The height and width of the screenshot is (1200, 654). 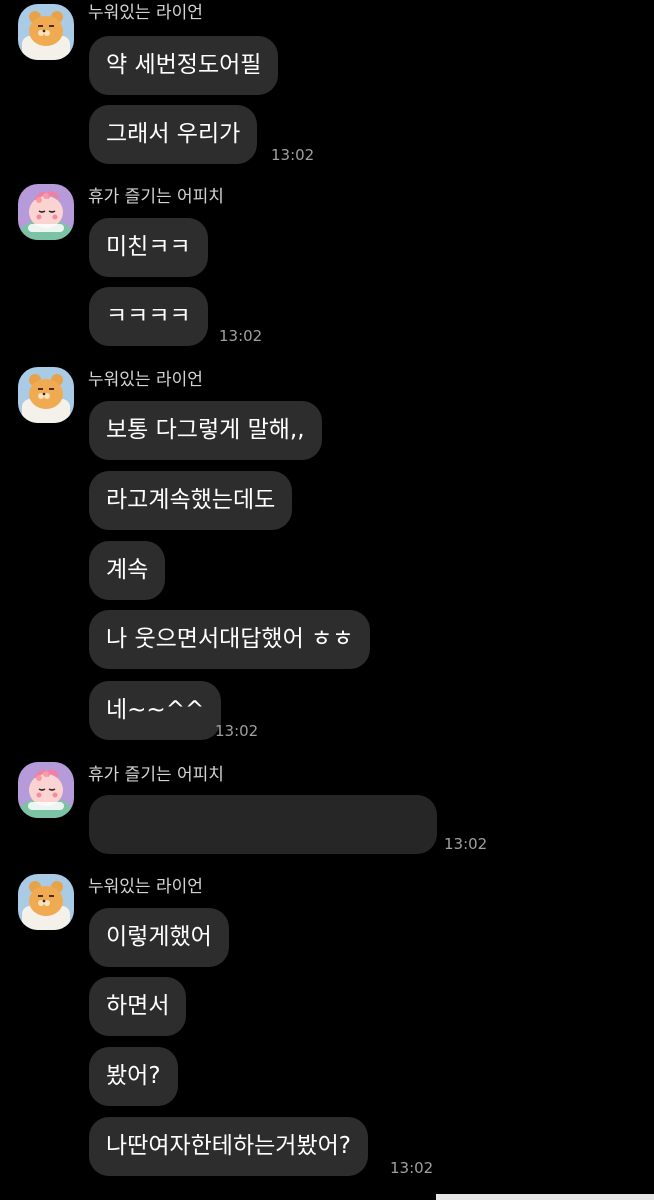 What do you see at coordinates (155, 710) in the screenshot?
I see `message-bubble: 네~~^^` at bounding box center [155, 710].